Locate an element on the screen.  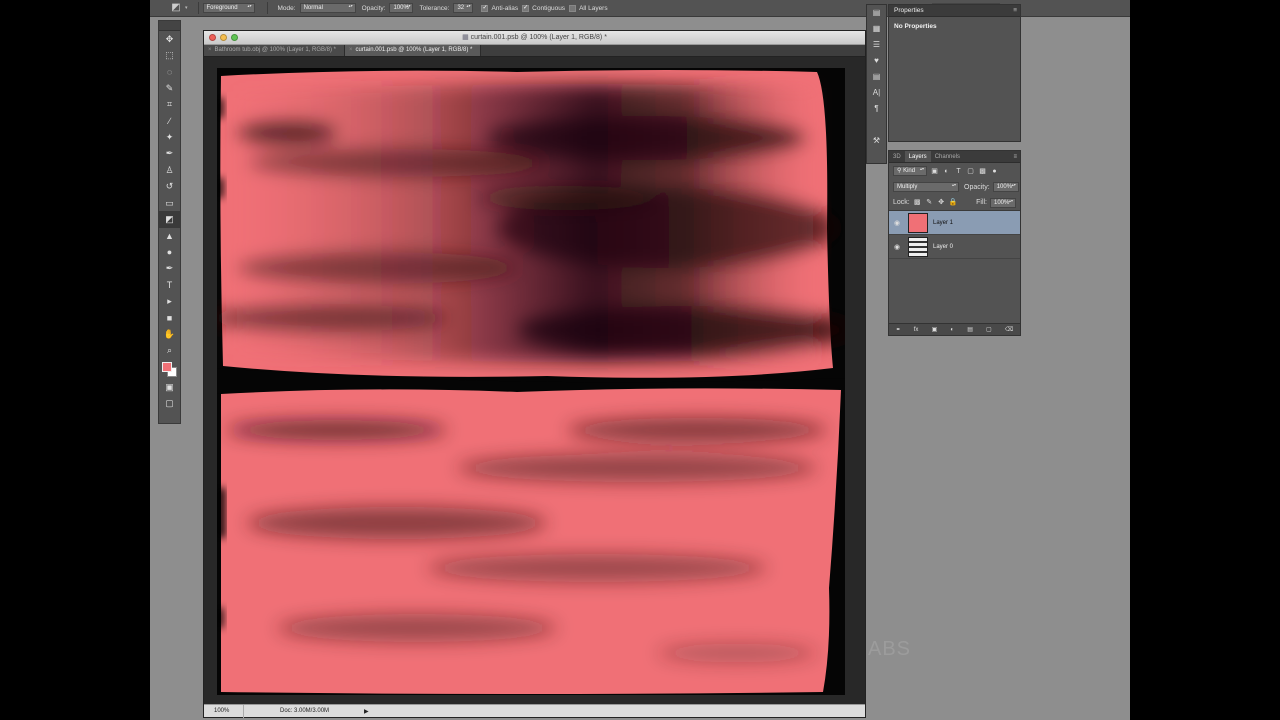
healing-brush-tool-icon: ✦ is located at coordinates (169, 137).